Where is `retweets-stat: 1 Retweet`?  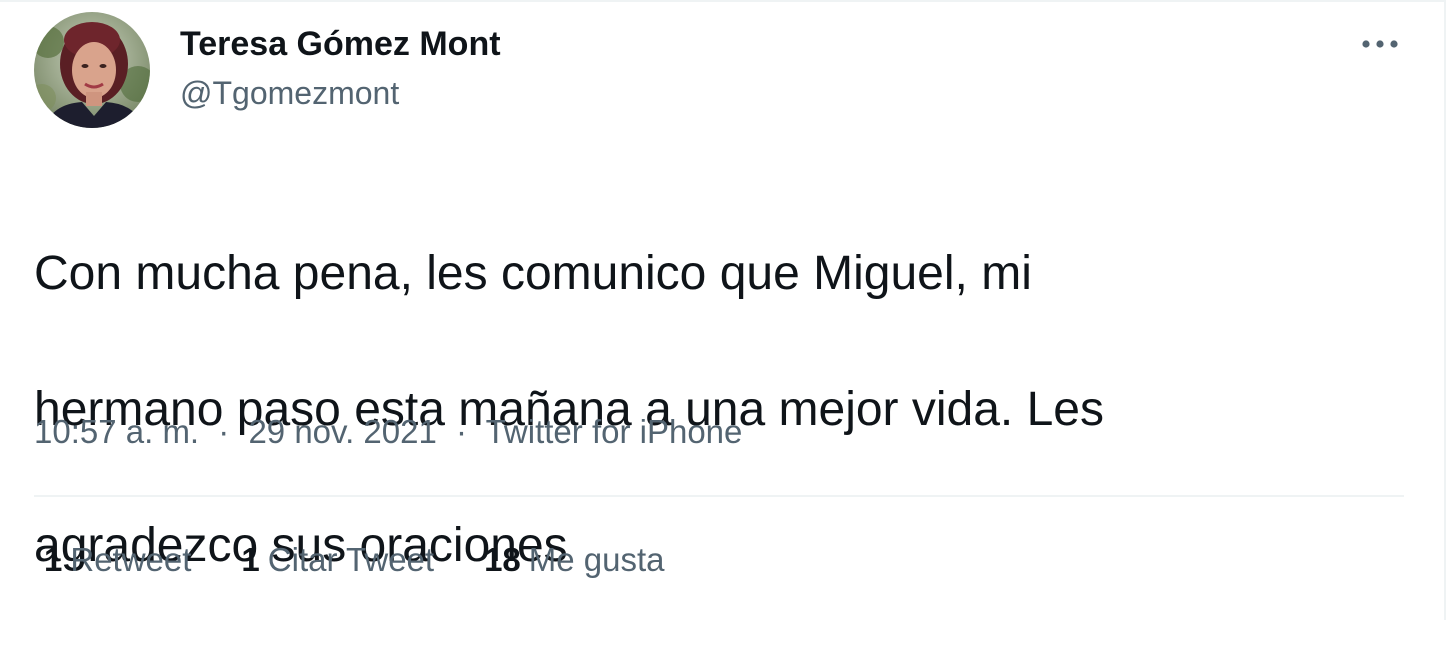
retweets-stat: 1 Retweet is located at coordinates (117, 560).